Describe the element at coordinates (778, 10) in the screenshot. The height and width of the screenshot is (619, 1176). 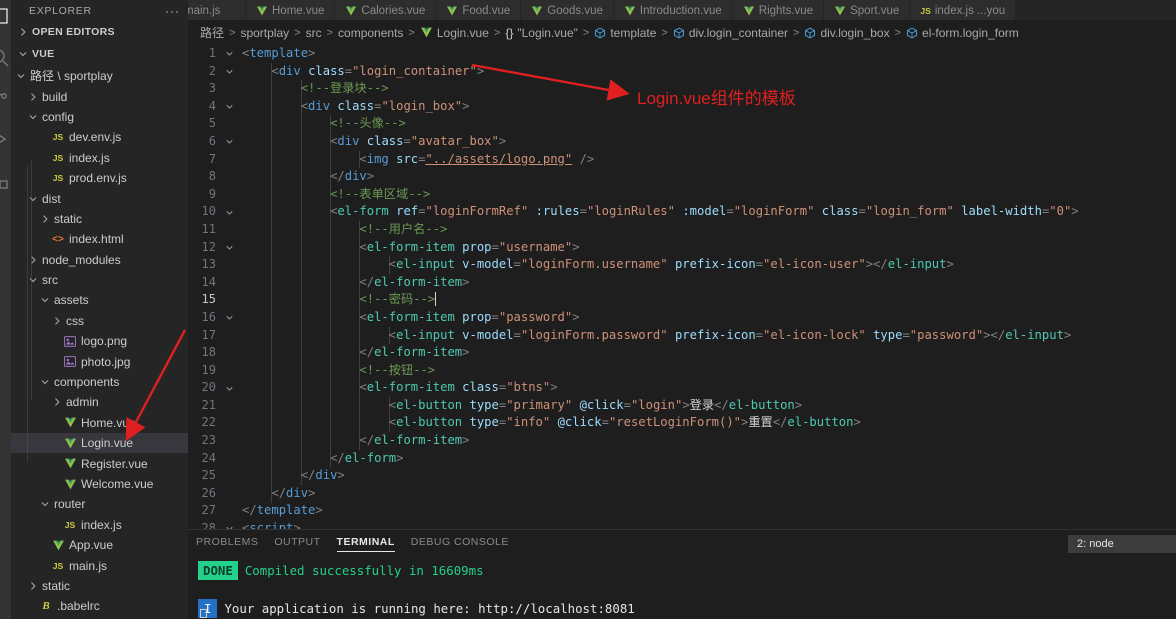
I see `editor-tab: Rights.vue` at that location.